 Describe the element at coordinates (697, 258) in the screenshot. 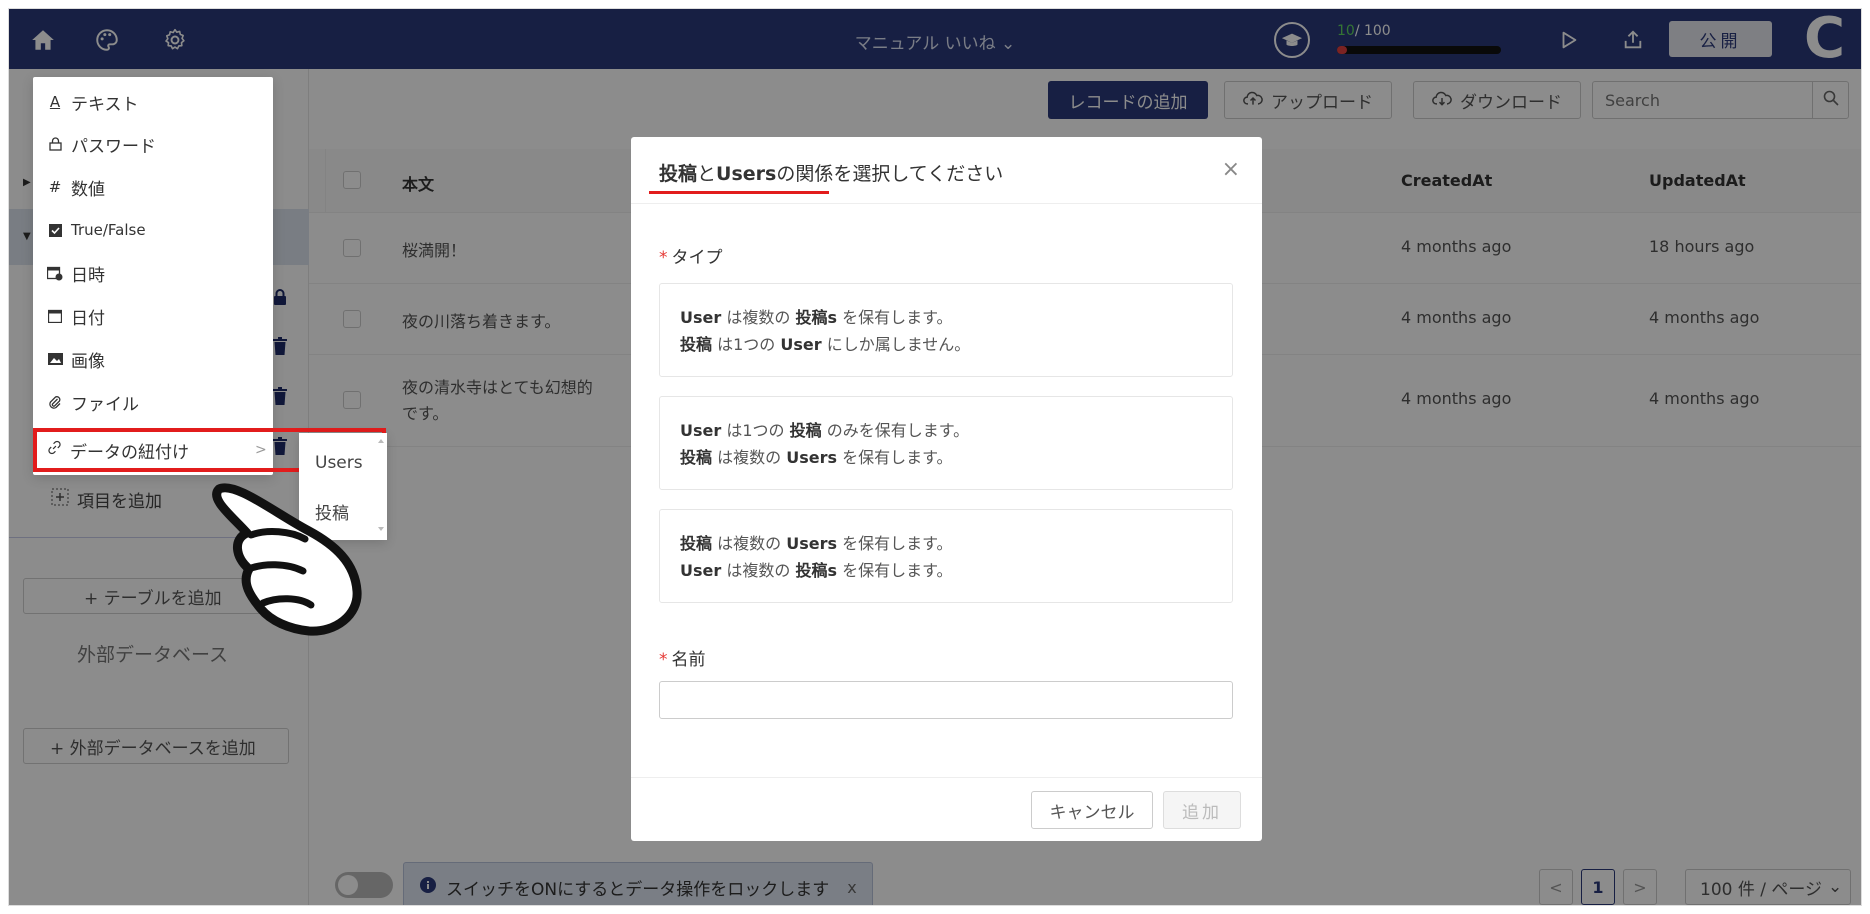

I see `type-label-text: タイプ` at that location.